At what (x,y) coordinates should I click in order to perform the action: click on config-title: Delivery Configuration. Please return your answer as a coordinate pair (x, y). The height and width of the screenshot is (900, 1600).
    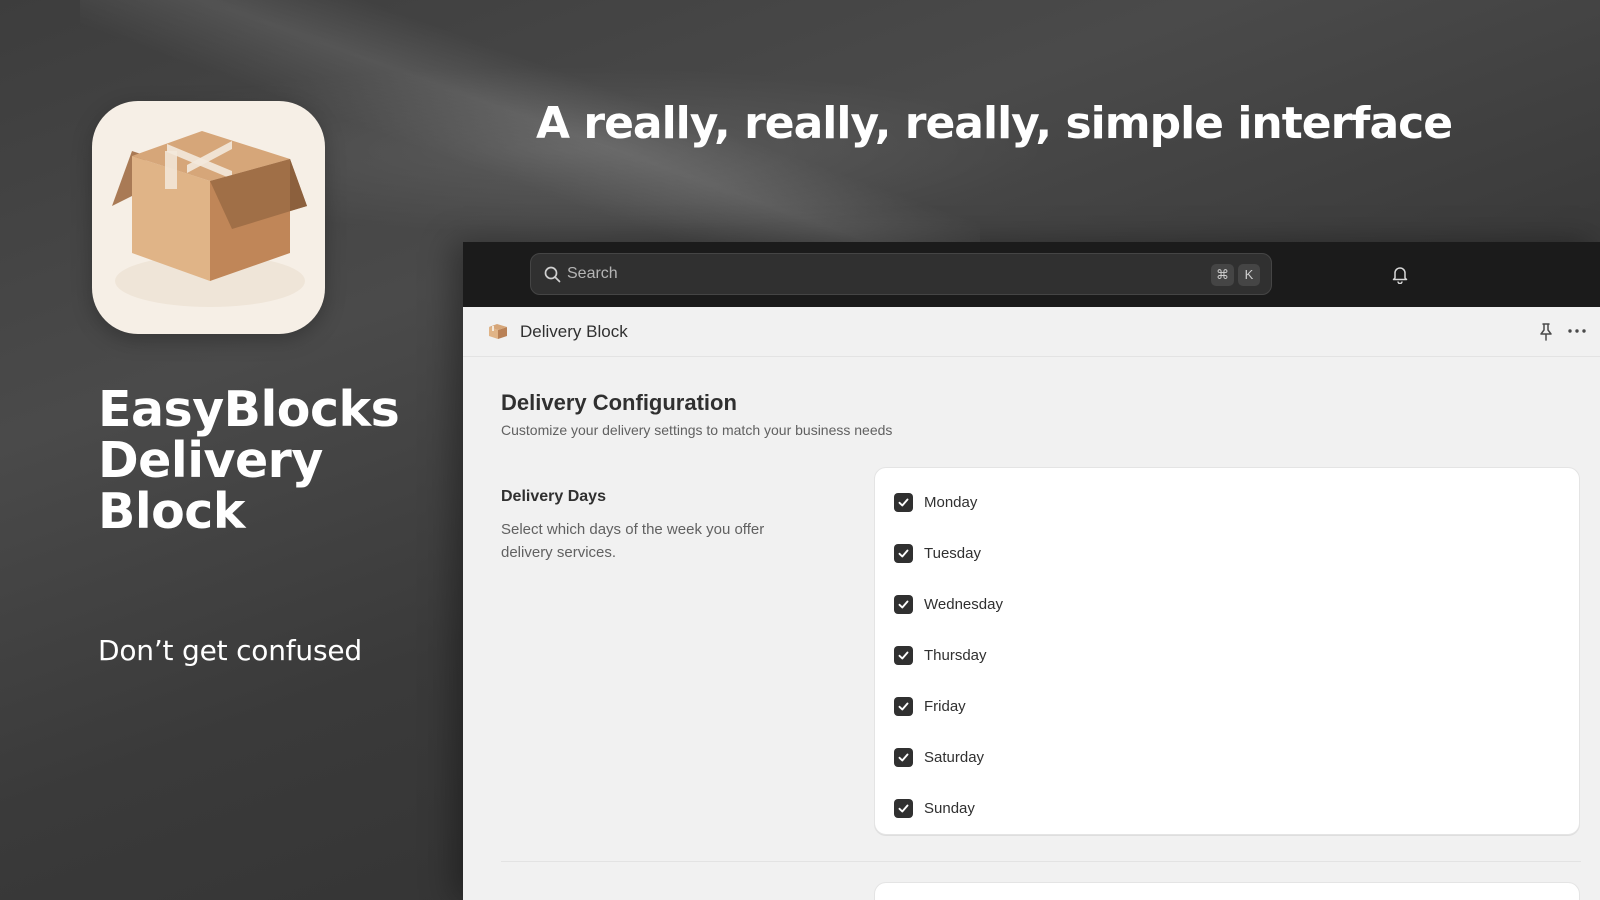
    Looking at the image, I should click on (619, 402).